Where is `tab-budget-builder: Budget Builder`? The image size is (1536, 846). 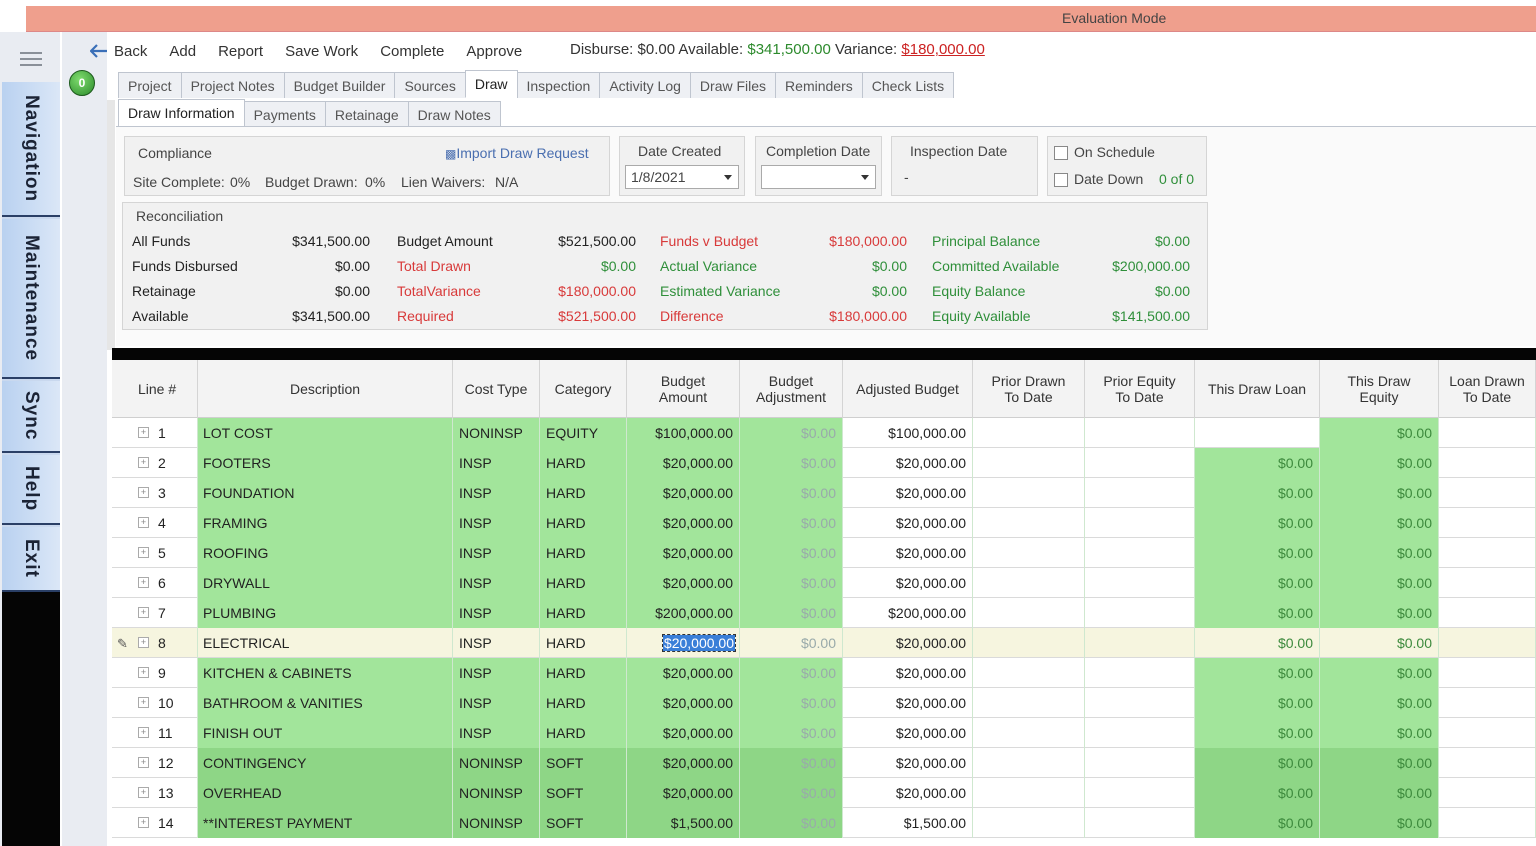
tab-budget-builder: Budget Builder is located at coordinates (340, 85).